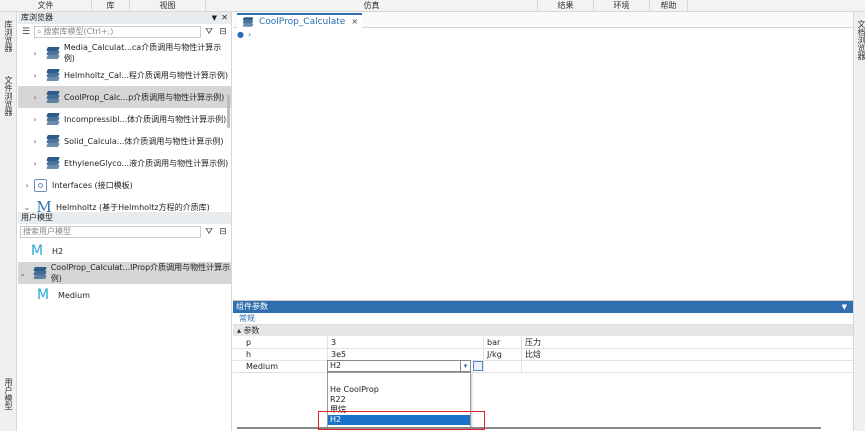 Image resolution: width=865 pixels, height=431 pixels. What do you see at coordinates (8, 96) in the screenshot?
I see `tab-file-browser: 文件浏览器` at bounding box center [8, 96].